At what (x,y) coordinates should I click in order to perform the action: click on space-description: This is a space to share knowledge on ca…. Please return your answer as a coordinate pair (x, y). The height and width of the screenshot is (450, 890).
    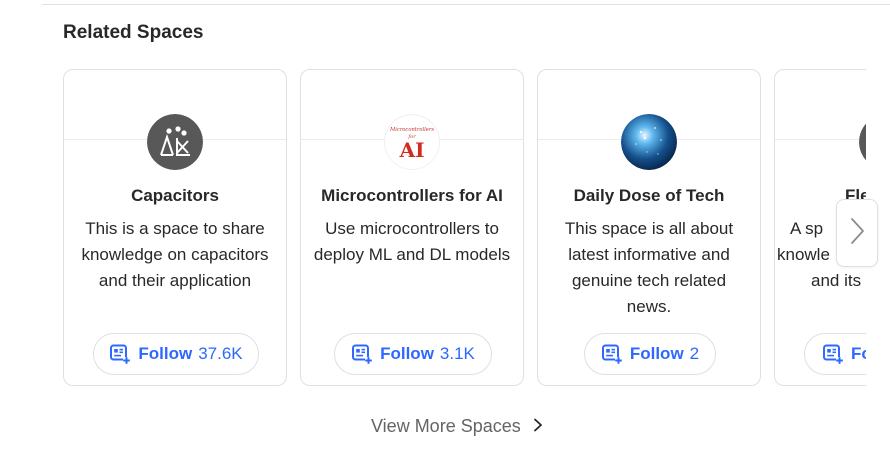
    Looking at the image, I should click on (175, 254).